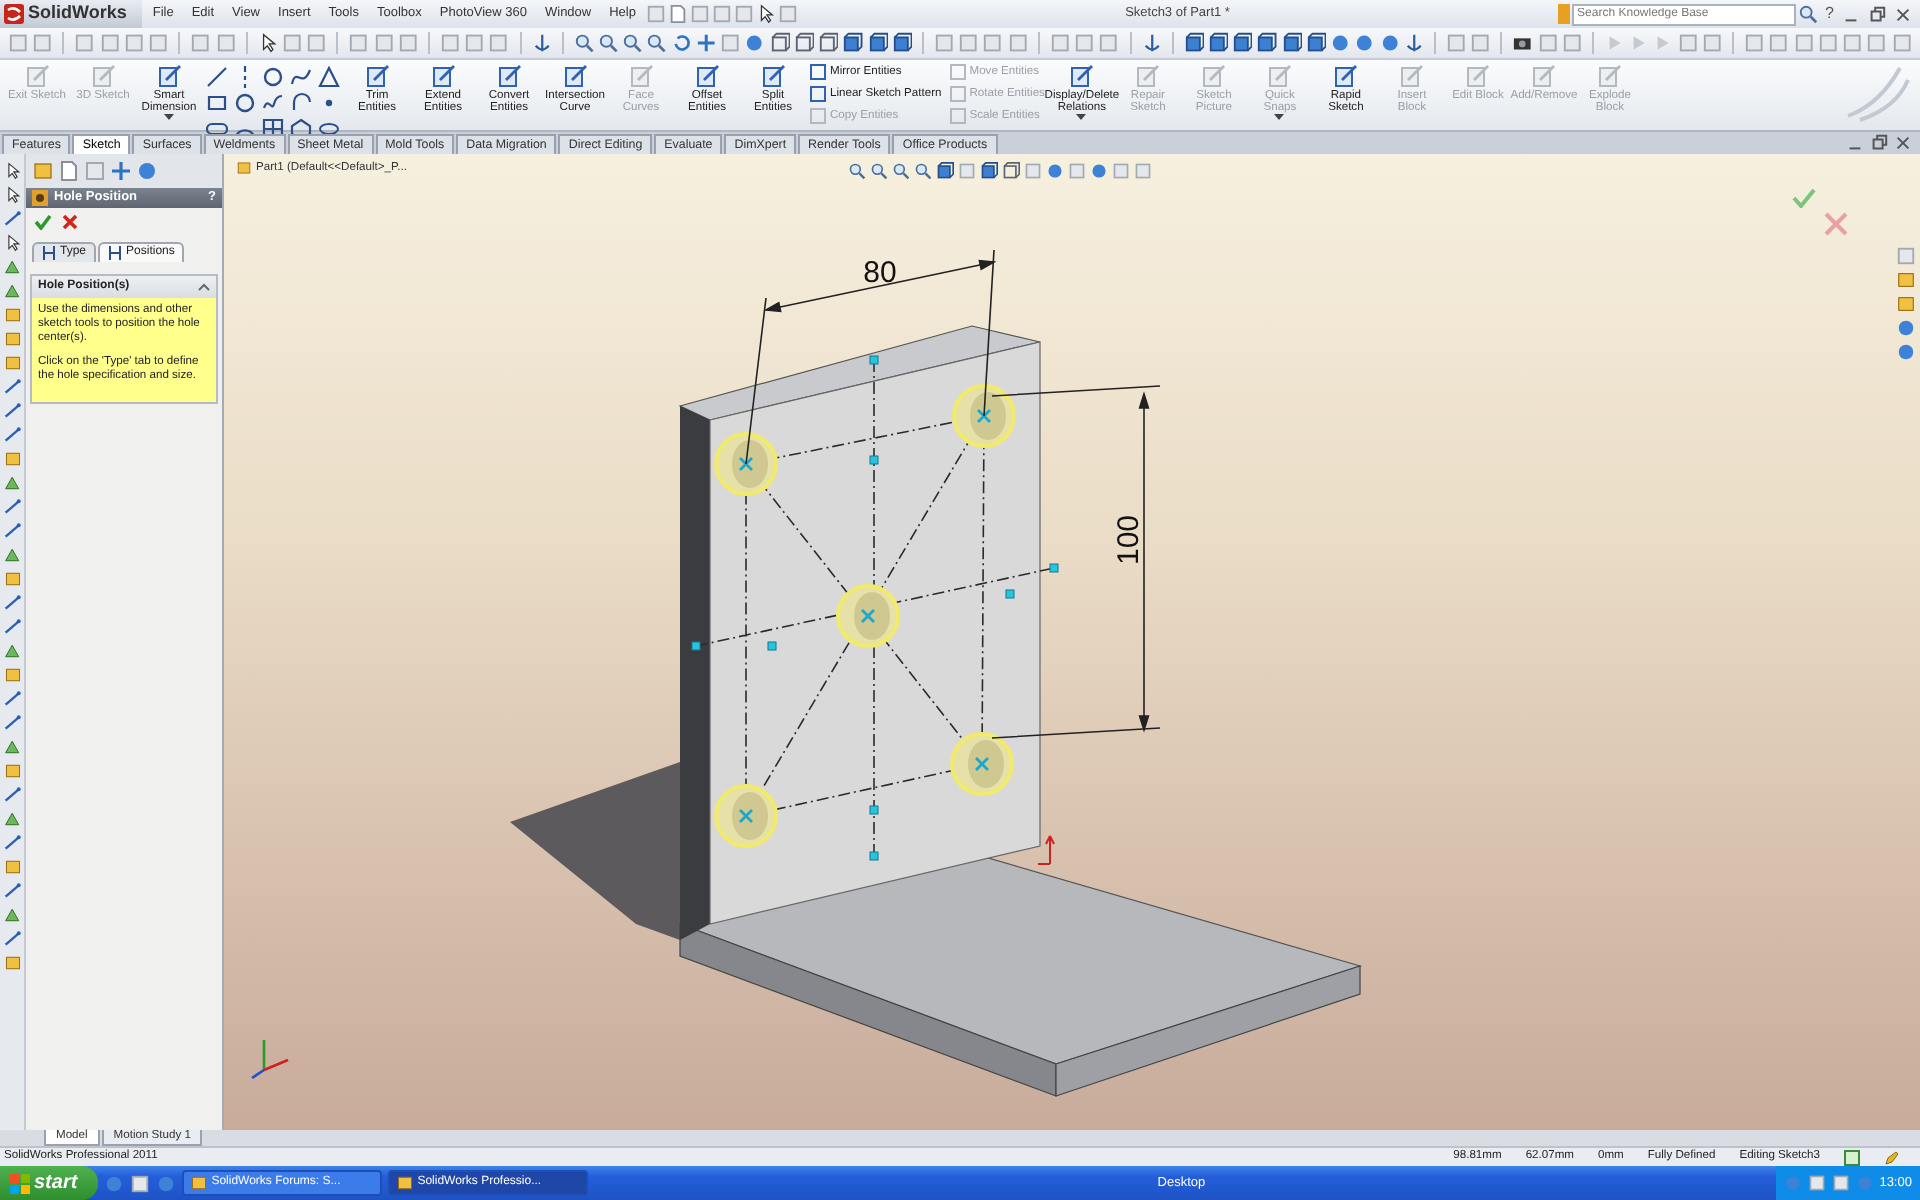  I want to click on close-icon, so click(1903, 142).